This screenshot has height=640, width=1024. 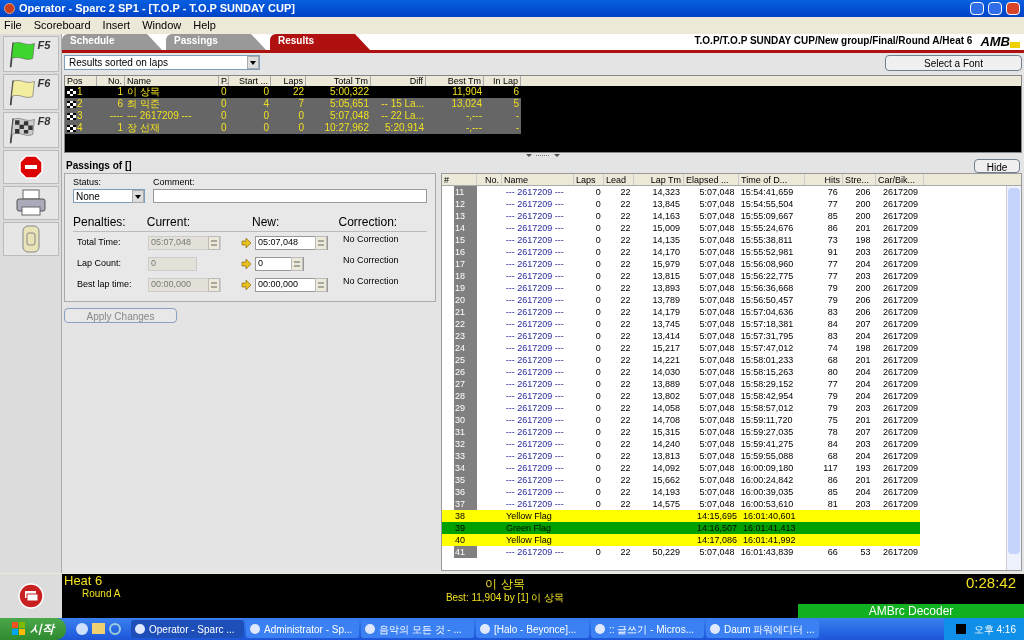 What do you see at coordinates (681, 335) in the screenshot?
I see `passing-row: 23 --- 2617209 --- 0 22 13,414 5:07,048 15:57:31,795 83 204 2617209` at bounding box center [681, 335].